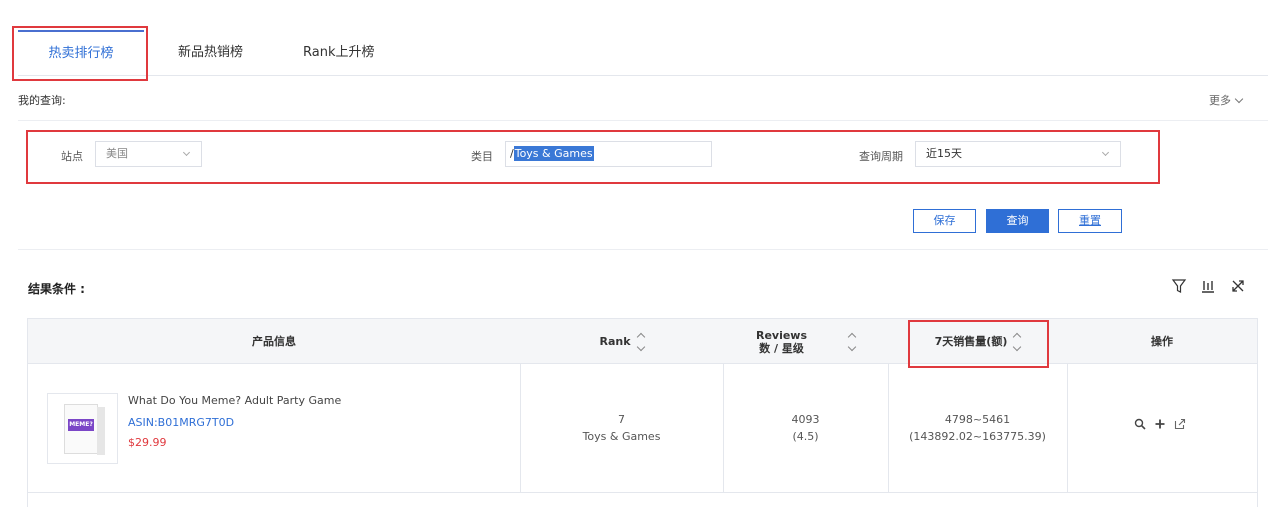 Image resolution: width=1280 pixels, height=507 pixels. I want to click on period-select: 近15天, so click(1018, 154).